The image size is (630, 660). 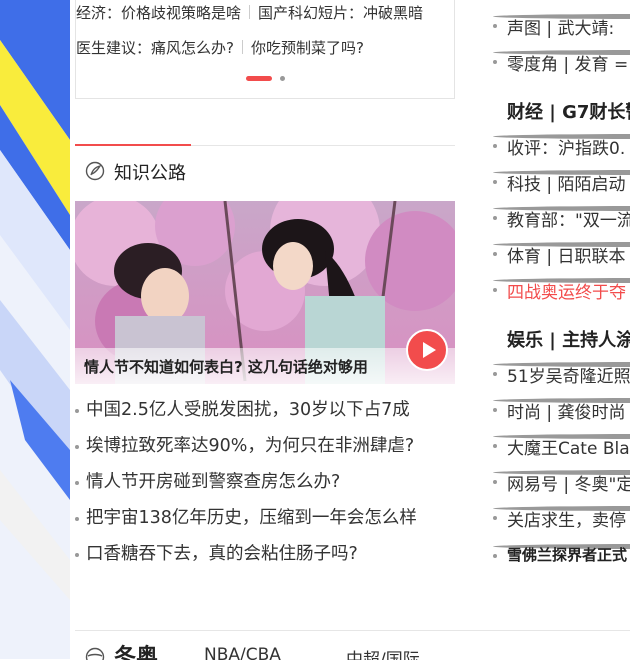 What do you see at coordinates (561, 472) in the screenshot?
I see `list-item: 网易号 | 冬奥"定` at bounding box center [561, 472].